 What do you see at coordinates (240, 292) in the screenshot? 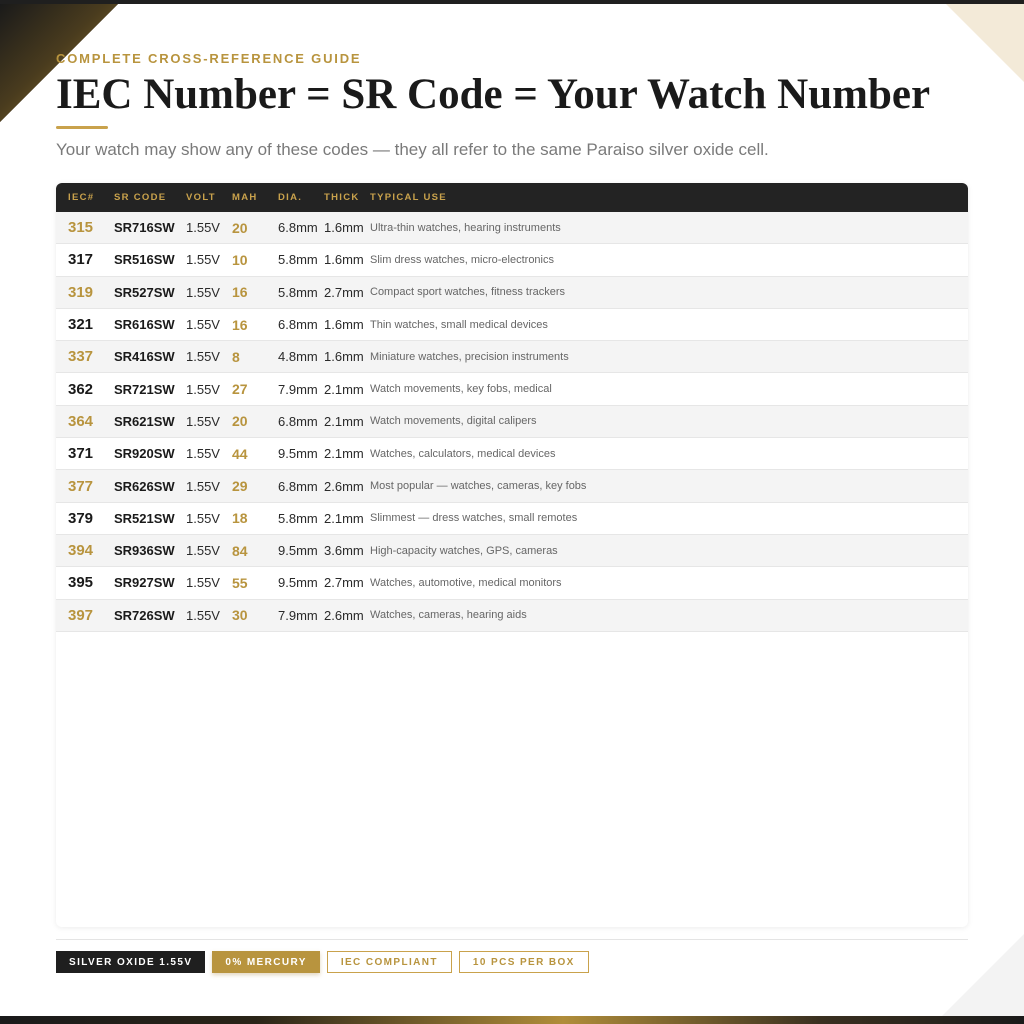
I see `cell-mah: 16` at bounding box center [240, 292].